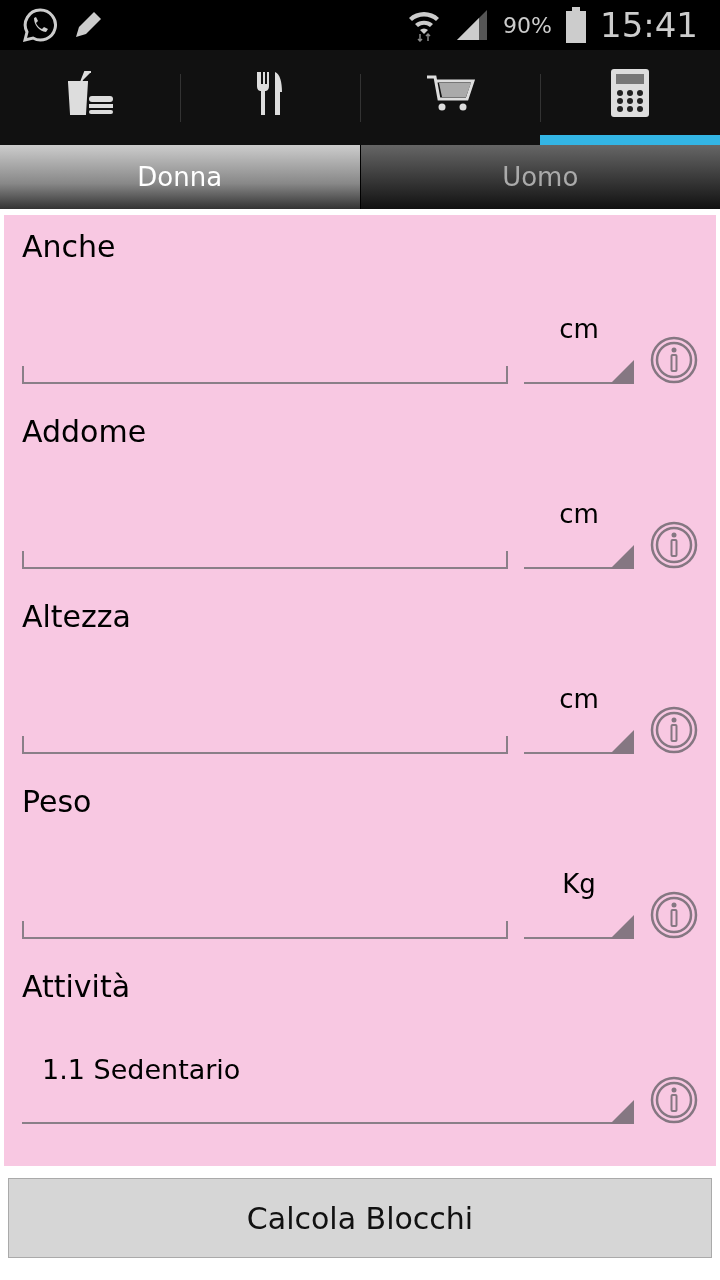  Describe the element at coordinates (579, 904) in the screenshot. I see `unit-dropdown: Kg` at that location.